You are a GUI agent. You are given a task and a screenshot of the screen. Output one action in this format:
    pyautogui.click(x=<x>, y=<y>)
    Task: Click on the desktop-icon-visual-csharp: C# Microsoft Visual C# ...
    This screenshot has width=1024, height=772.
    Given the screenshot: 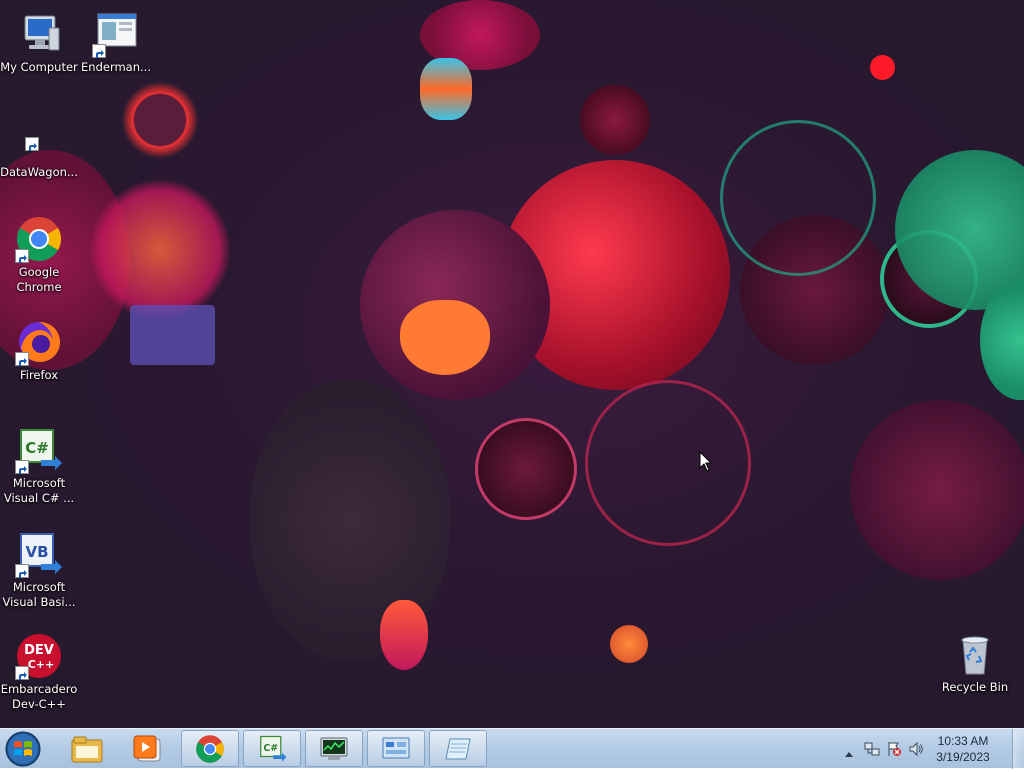 What is the action you would take?
    pyautogui.click(x=39, y=466)
    